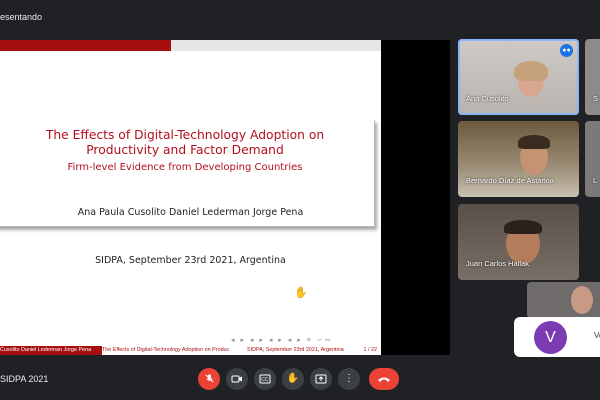  Describe the element at coordinates (276, 45) in the screenshot. I see `slide-header-stripe-grey` at that location.